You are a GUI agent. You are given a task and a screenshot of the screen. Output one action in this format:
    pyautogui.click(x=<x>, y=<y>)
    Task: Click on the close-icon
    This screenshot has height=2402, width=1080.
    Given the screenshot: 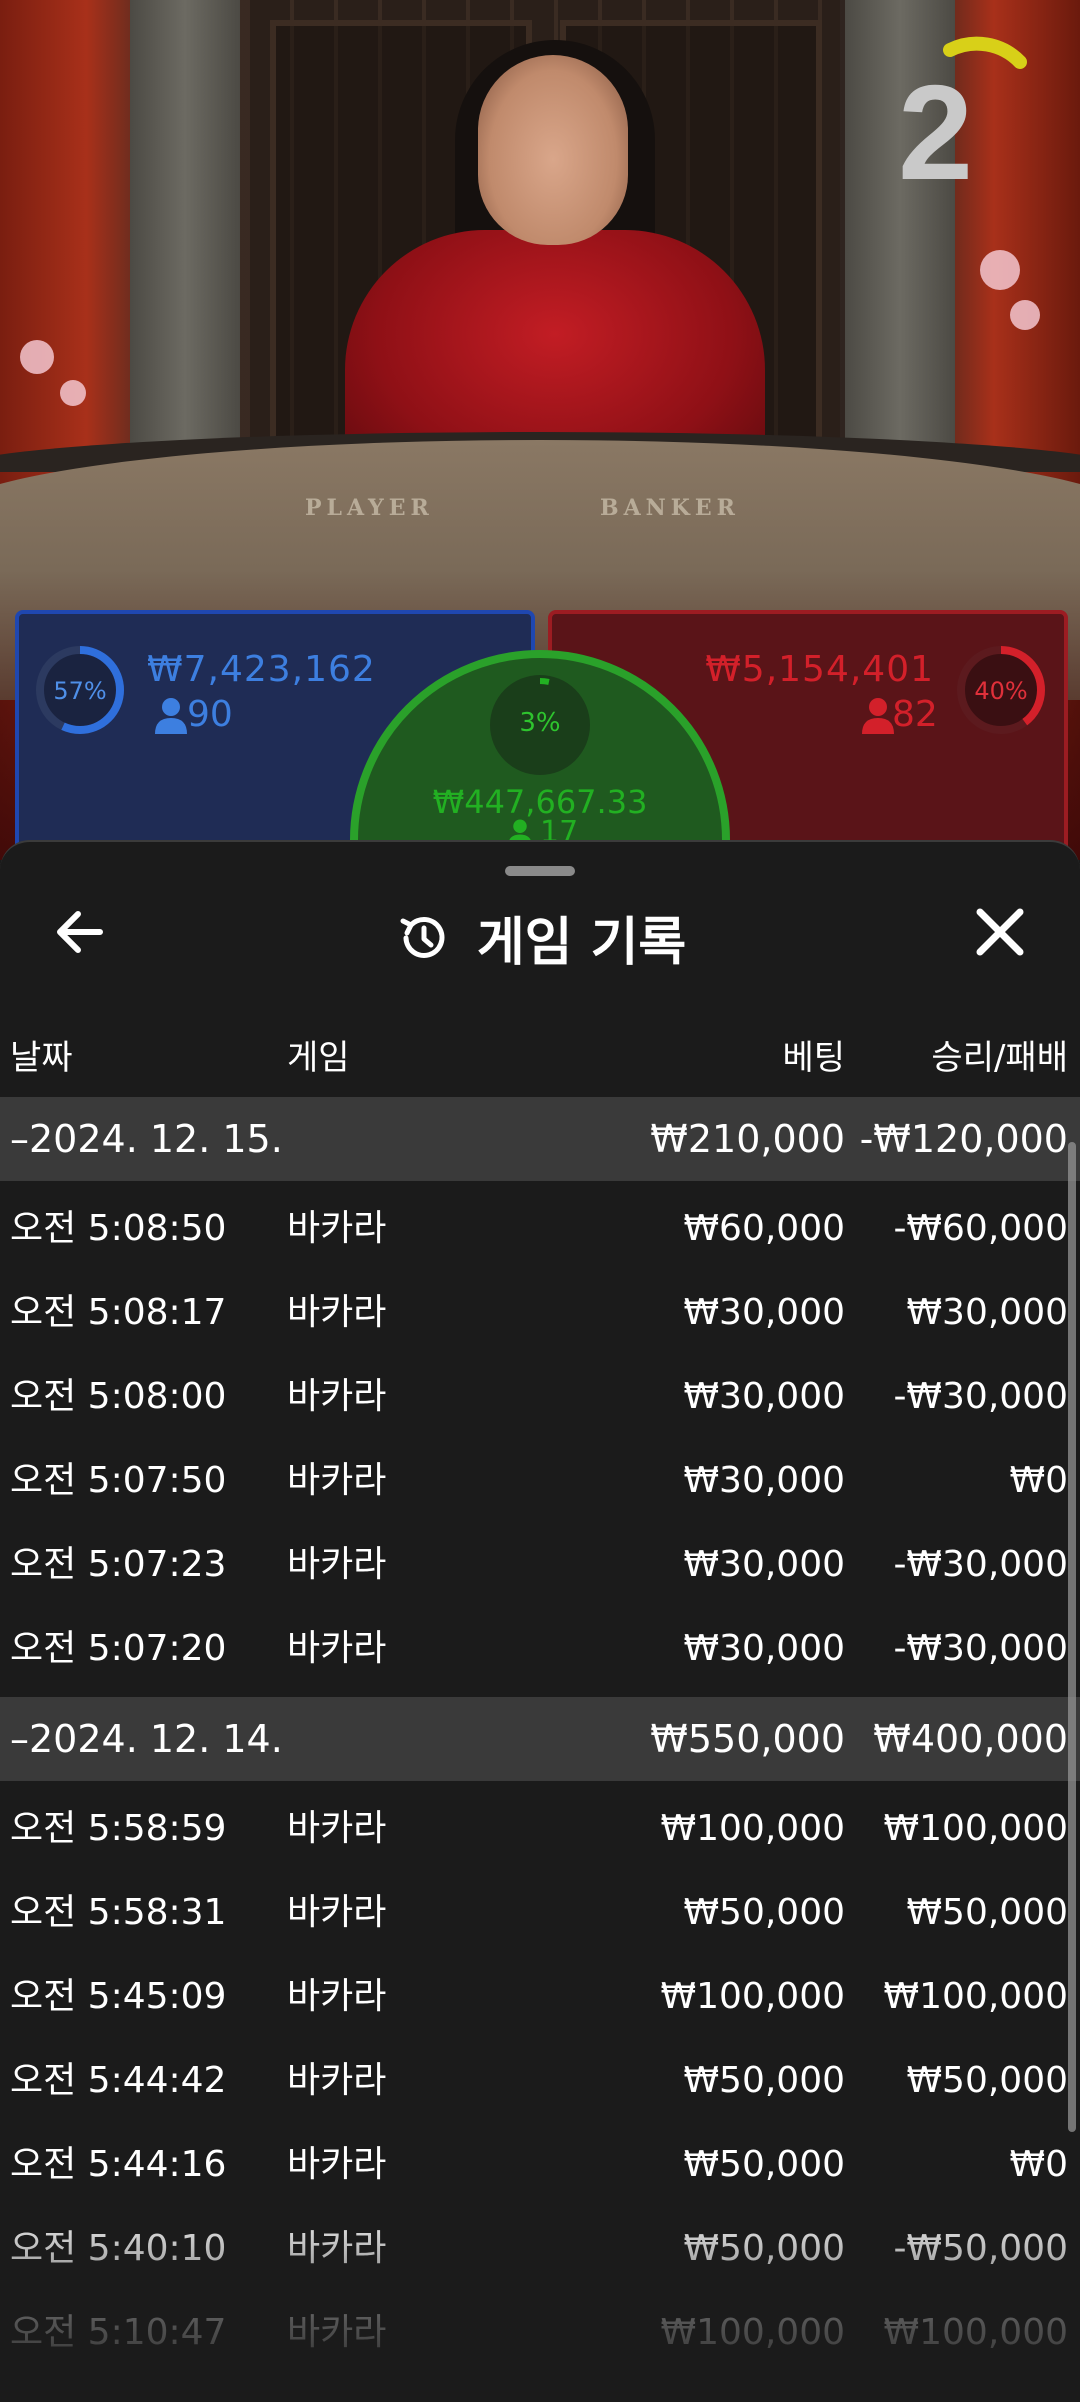 What is the action you would take?
    pyautogui.click(x=1000, y=932)
    